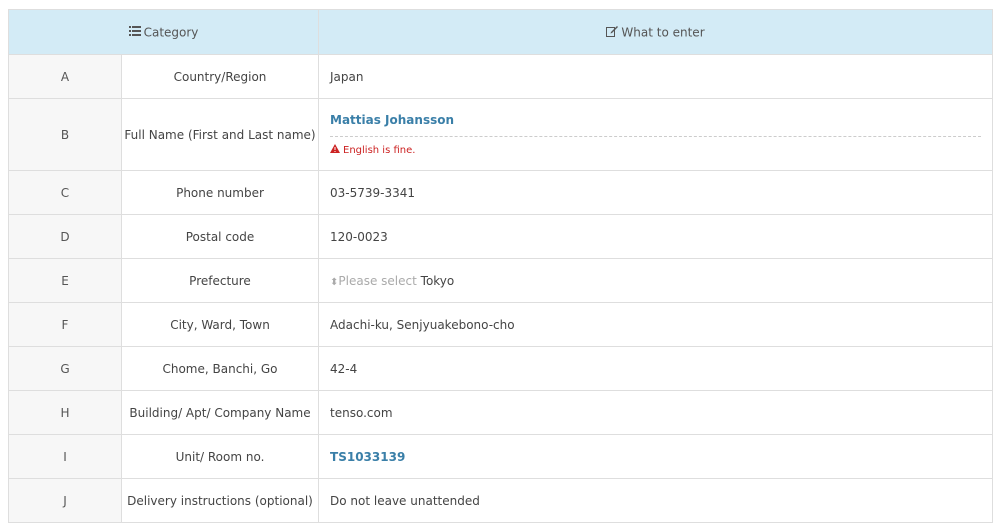 This screenshot has width=1000, height=528. Describe the element at coordinates (220, 236) in the screenshot. I see `row-category: Postal code` at that location.